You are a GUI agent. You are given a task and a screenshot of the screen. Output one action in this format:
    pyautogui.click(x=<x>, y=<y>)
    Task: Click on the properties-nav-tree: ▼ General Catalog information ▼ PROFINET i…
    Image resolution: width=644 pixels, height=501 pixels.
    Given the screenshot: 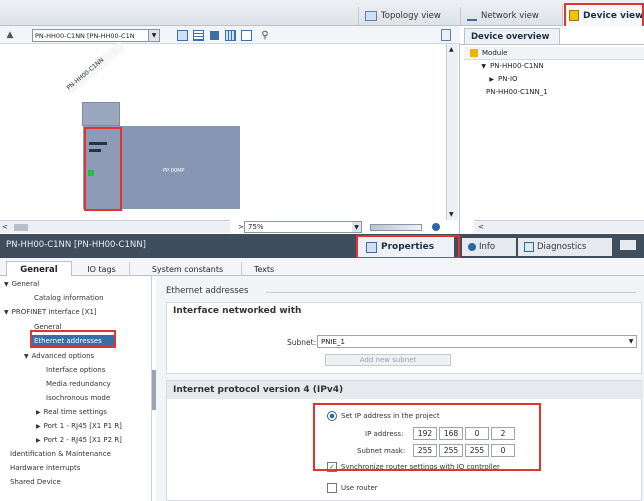 What is the action you would take?
    pyautogui.click(x=76, y=388)
    